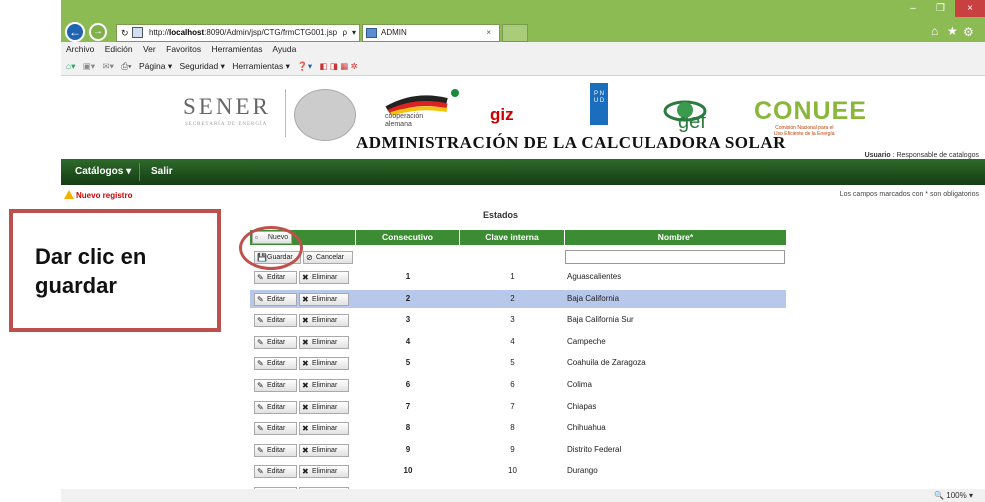  Describe the element at coordinates (952, 31) in the screenshot. I see `favorites-star-icon: ★` at that location.